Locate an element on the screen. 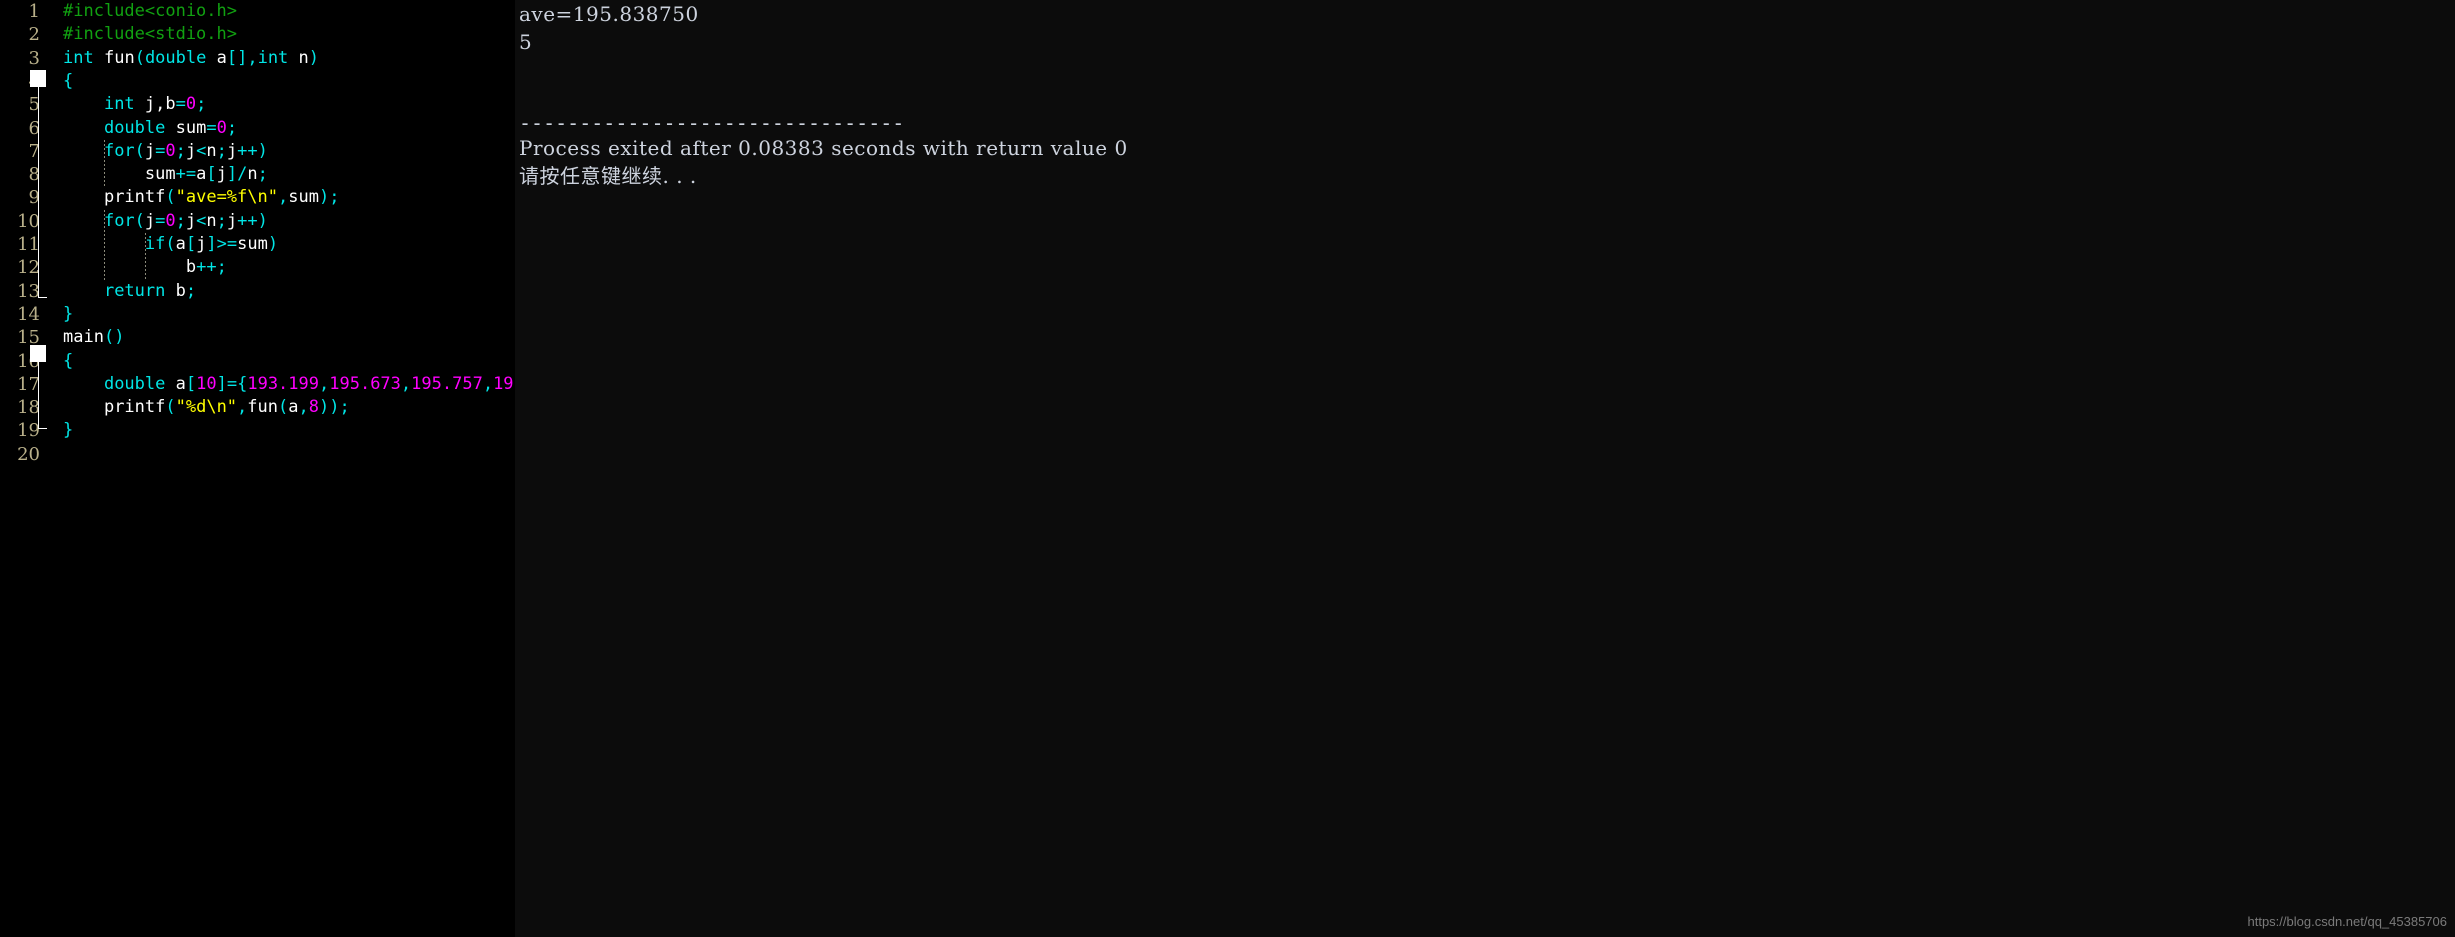 The width and height of the screenshot is (2455, 937). code-line: 14} is located at coordinates (257, 314).